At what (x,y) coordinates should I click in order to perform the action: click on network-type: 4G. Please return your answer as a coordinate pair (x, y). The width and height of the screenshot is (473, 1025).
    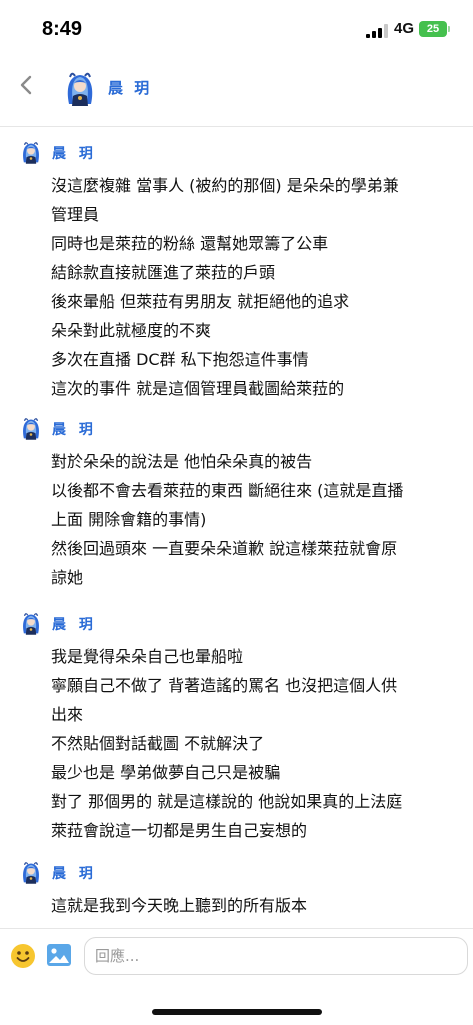
    Looking at the image, I should click on (404, 28).